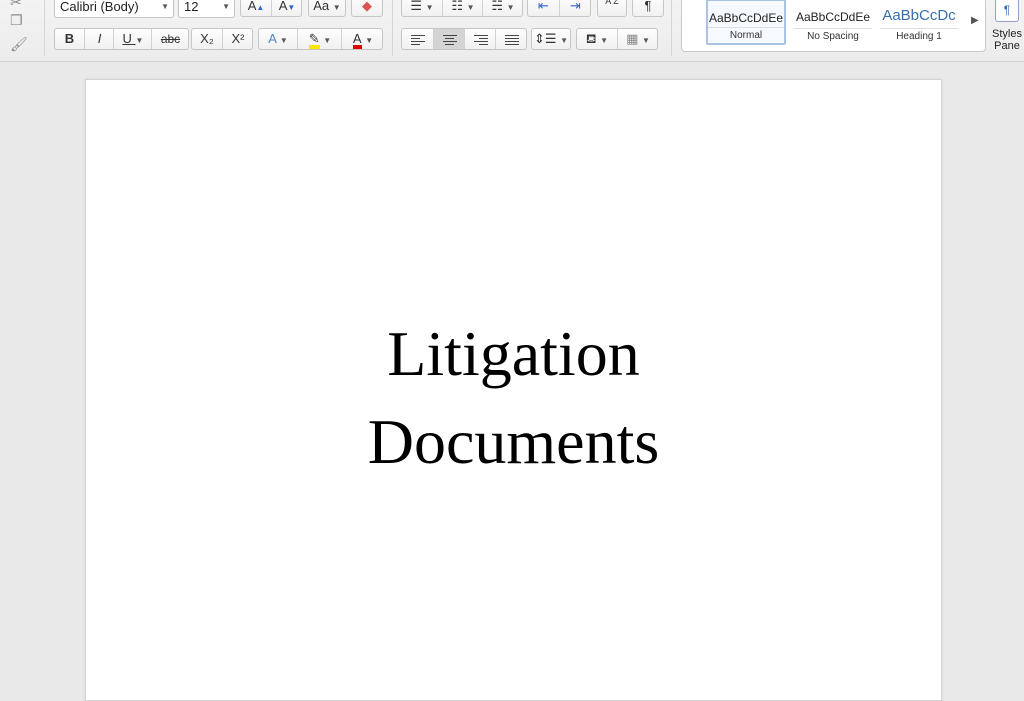 The height and width of the screenshot is (701, 1024). I want to click on sort-button: A Z, so click(612, 8).